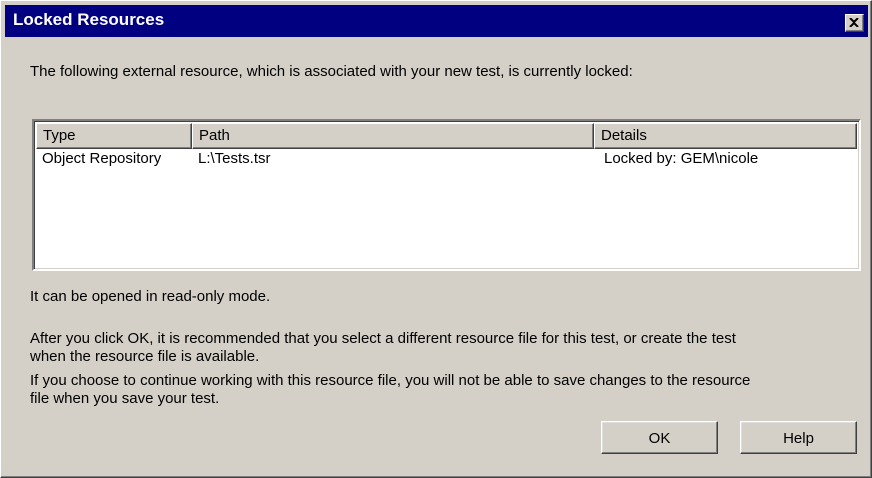  I want to click on list-header: Type Path Details, so click(446, 136).